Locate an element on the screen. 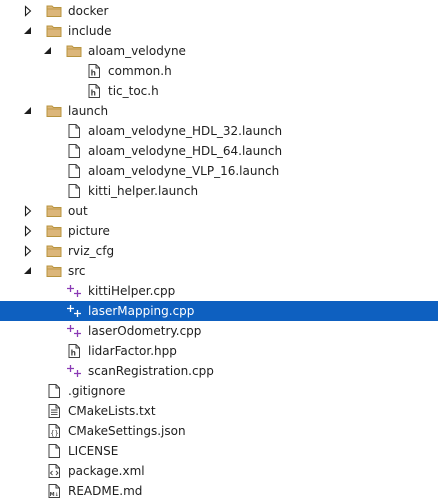 The width and height of the screenshot is (438, 504). tree-item-src: src is located at coordinates (219, 271).